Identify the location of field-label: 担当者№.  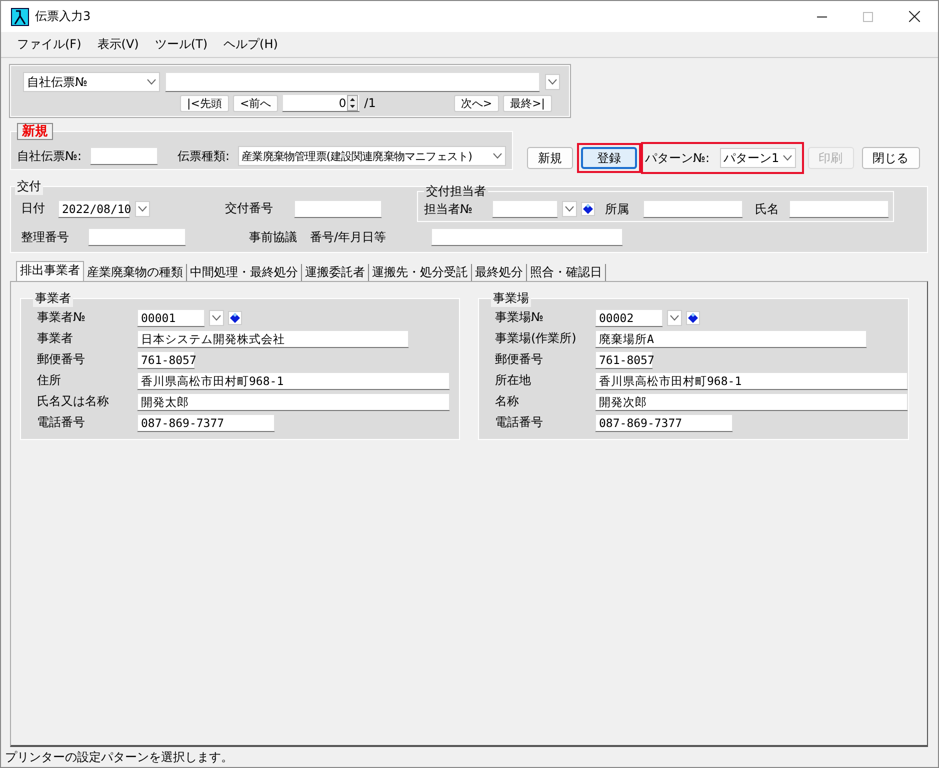
(449, 209).